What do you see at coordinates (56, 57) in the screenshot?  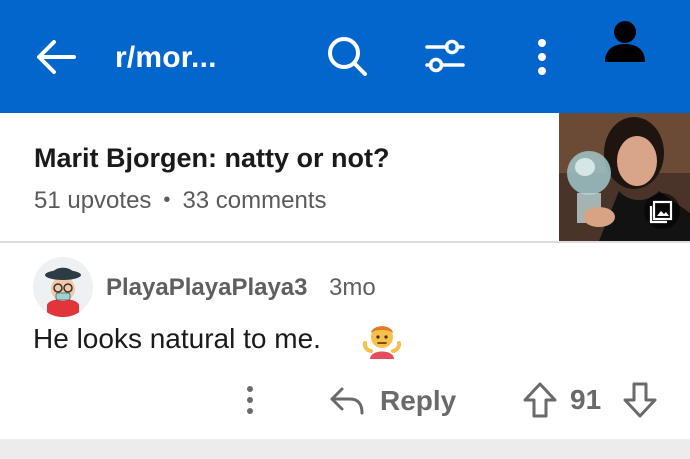 I see `back-arrow-icon` at bounding box center [56, 57].